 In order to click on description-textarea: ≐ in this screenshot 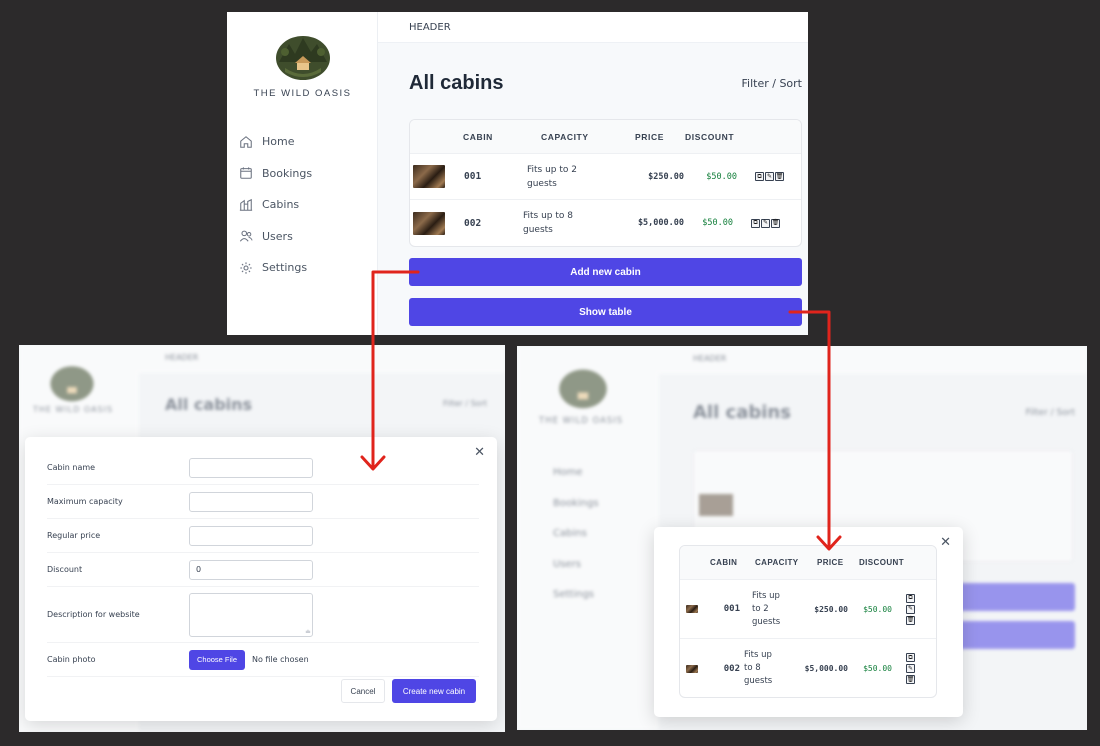, I will do `click(251, 614)`.